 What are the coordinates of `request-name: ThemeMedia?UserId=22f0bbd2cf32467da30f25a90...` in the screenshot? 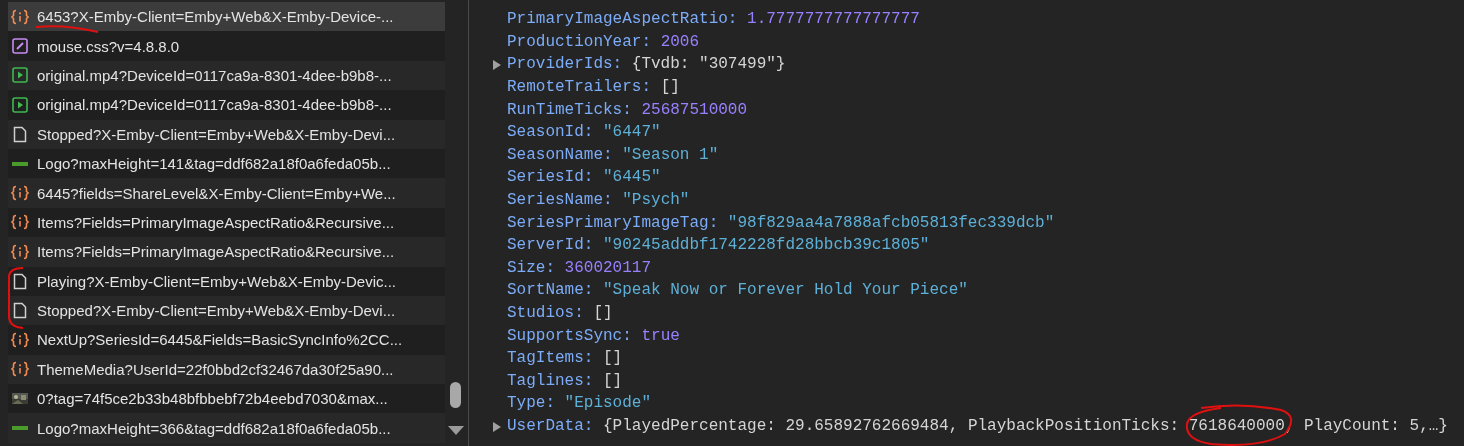 It's located at (215, 369).